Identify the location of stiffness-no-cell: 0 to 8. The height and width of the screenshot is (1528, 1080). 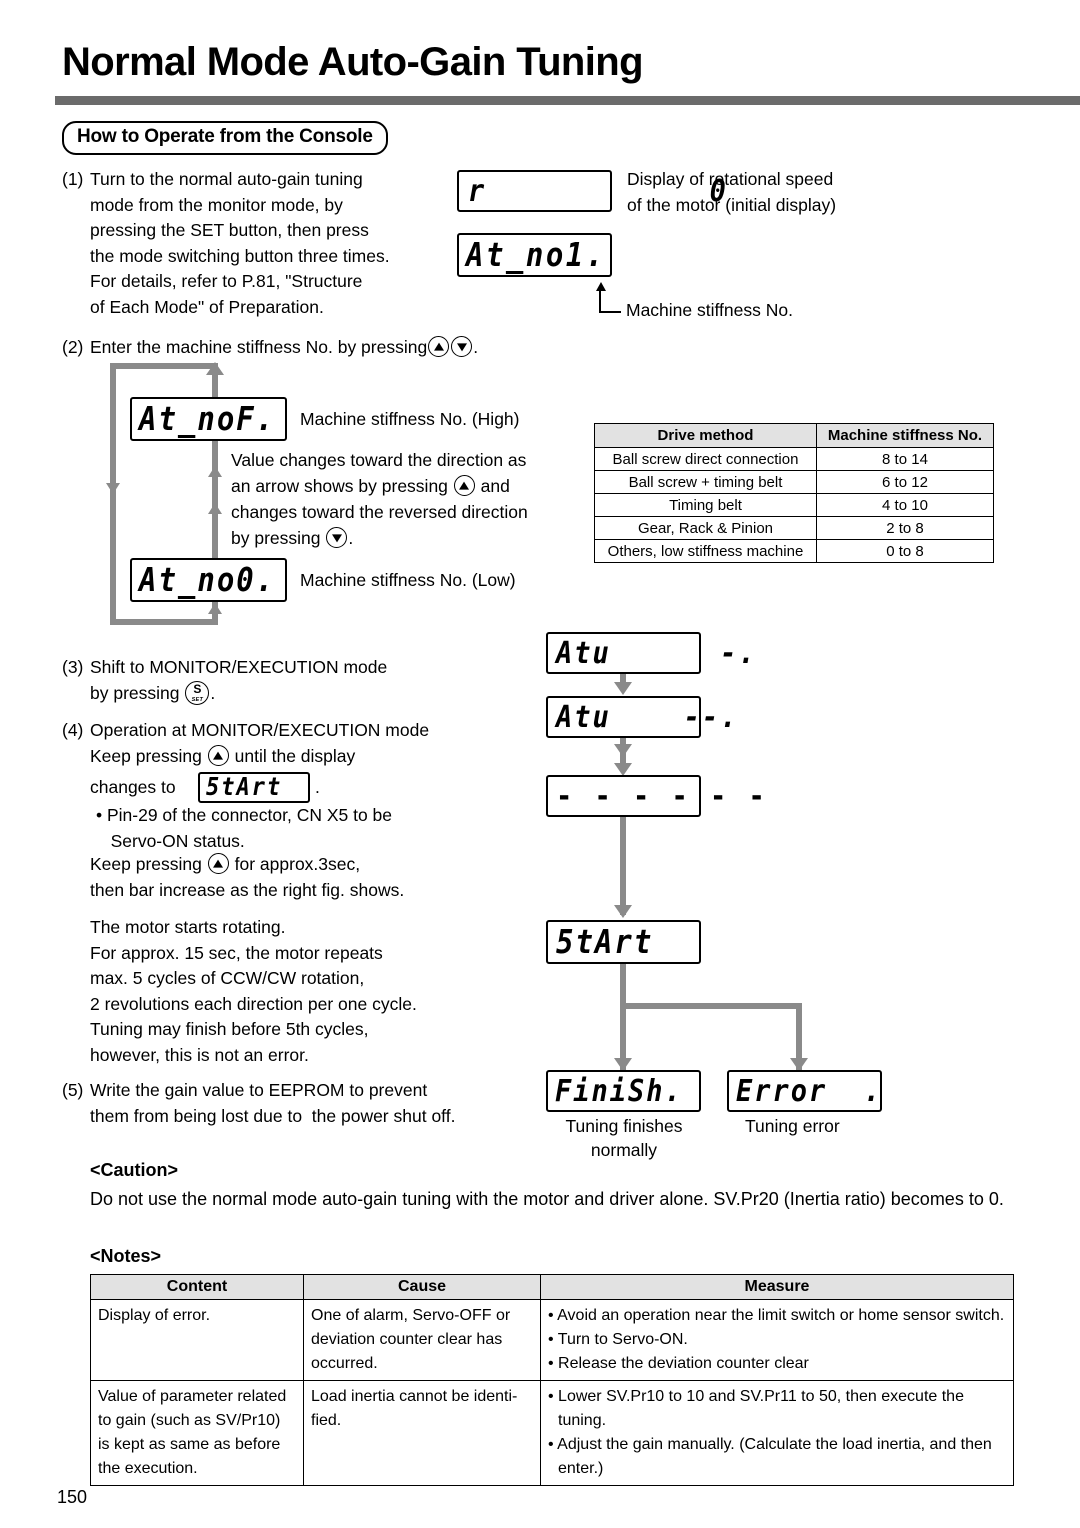
(905, 551).